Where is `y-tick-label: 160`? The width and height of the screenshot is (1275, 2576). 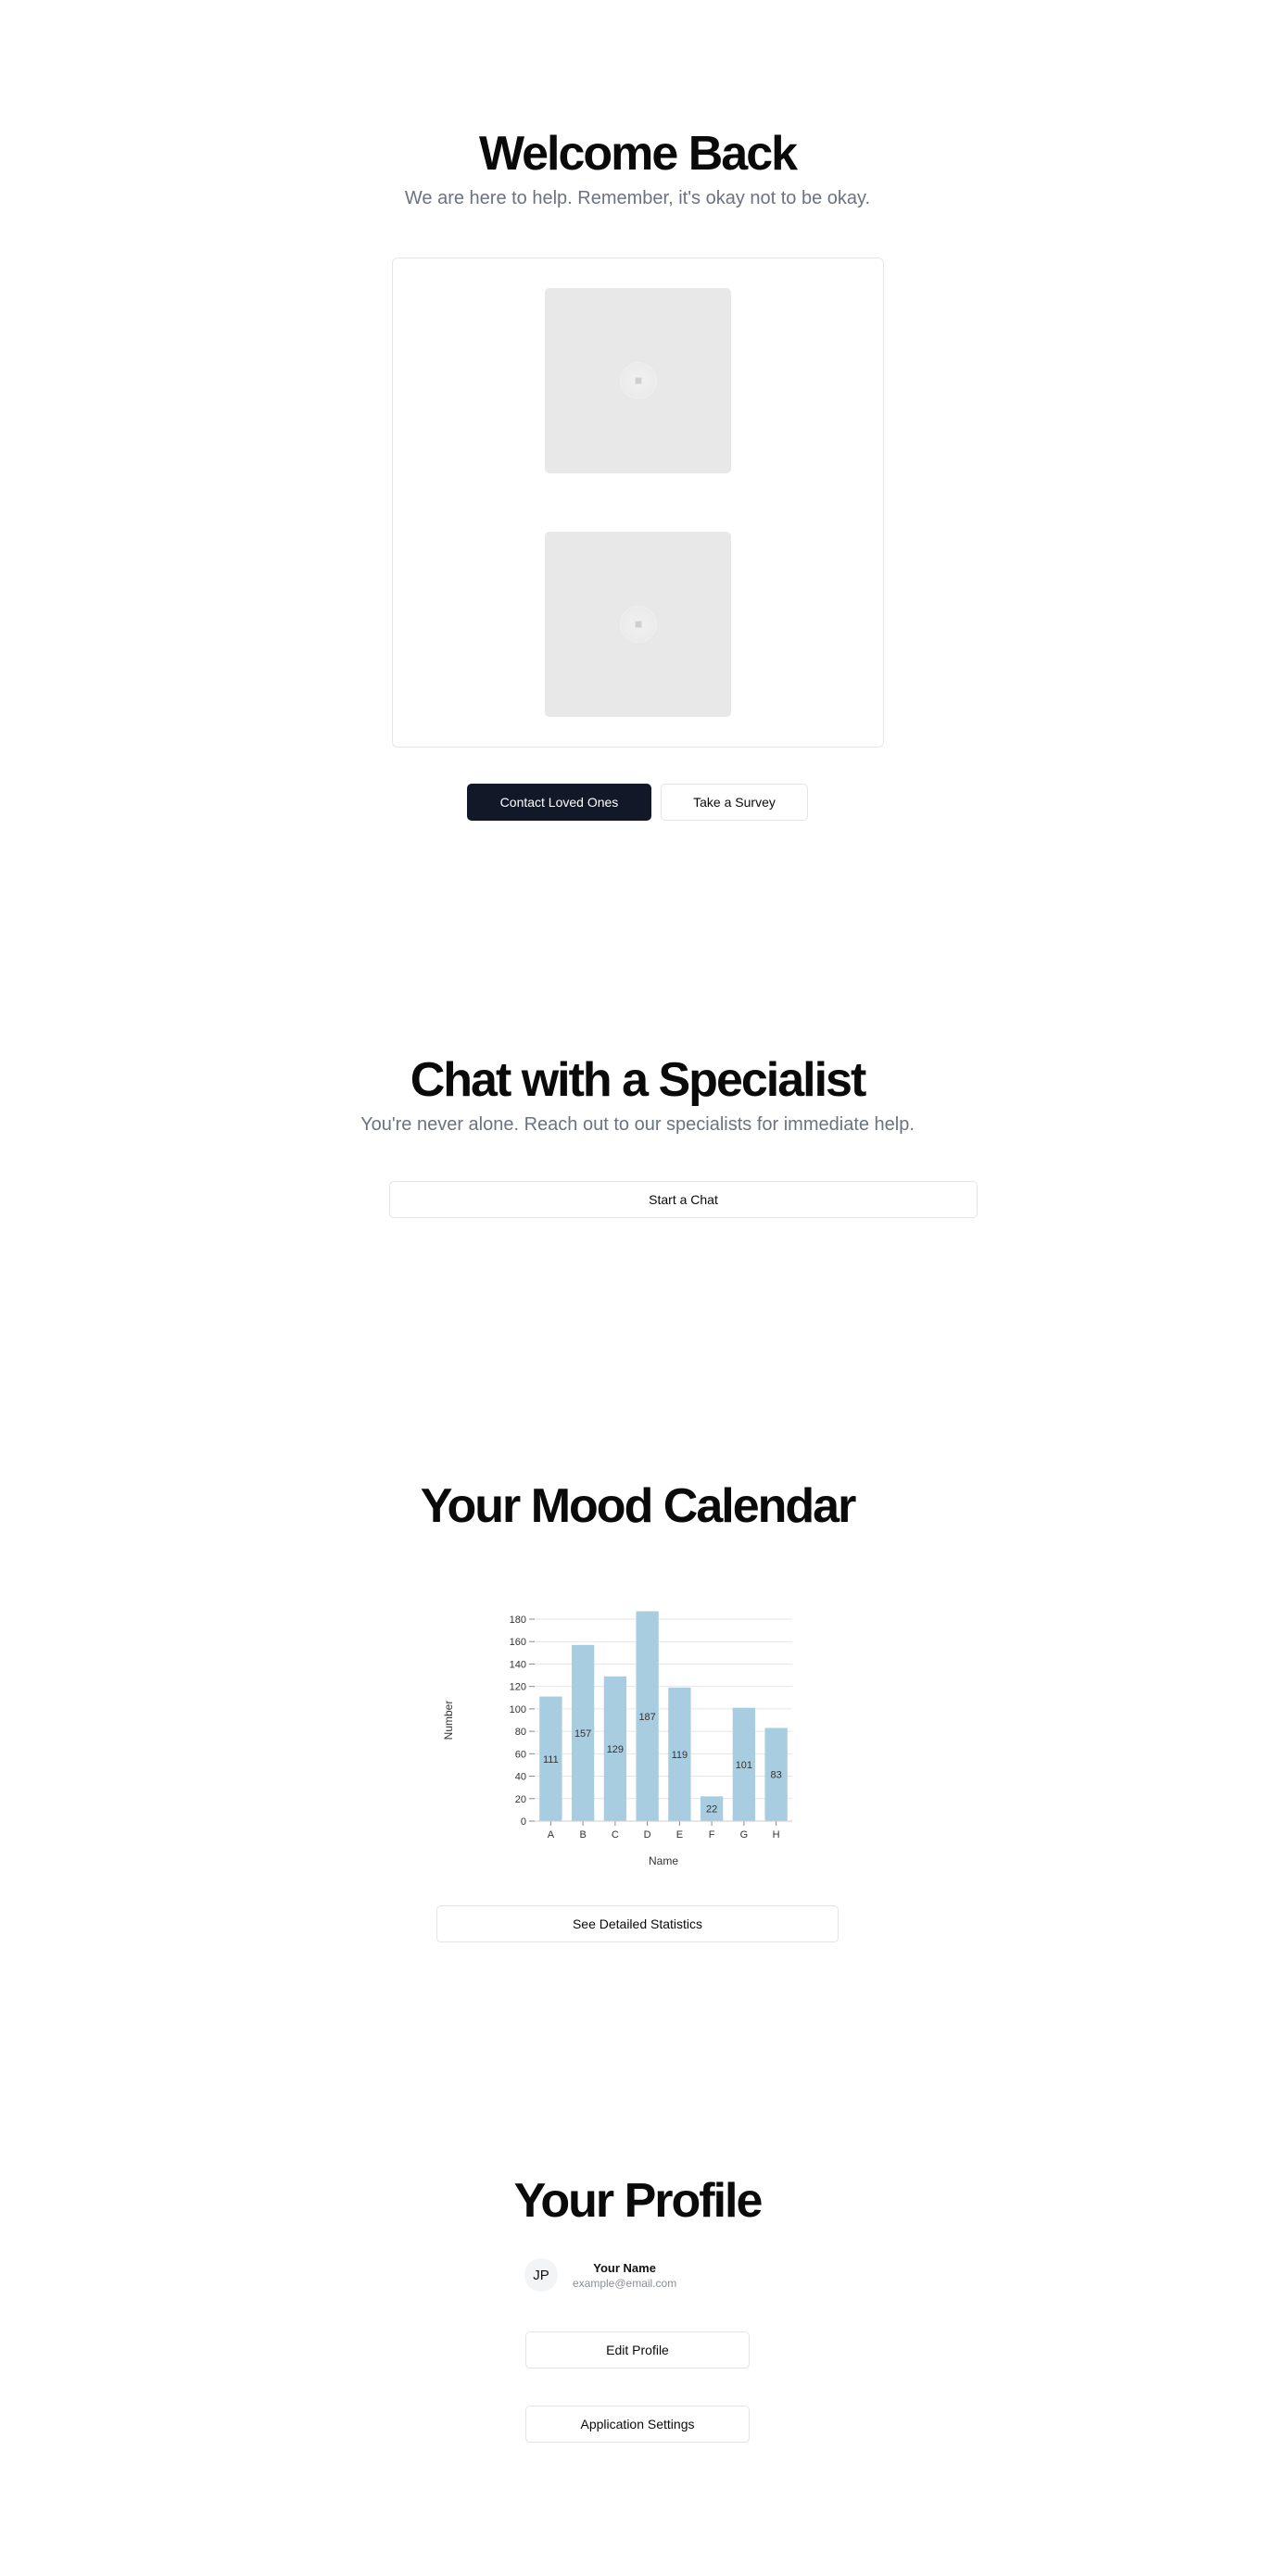
y-tick-label: 160 is located at coordinates (518, 1642).